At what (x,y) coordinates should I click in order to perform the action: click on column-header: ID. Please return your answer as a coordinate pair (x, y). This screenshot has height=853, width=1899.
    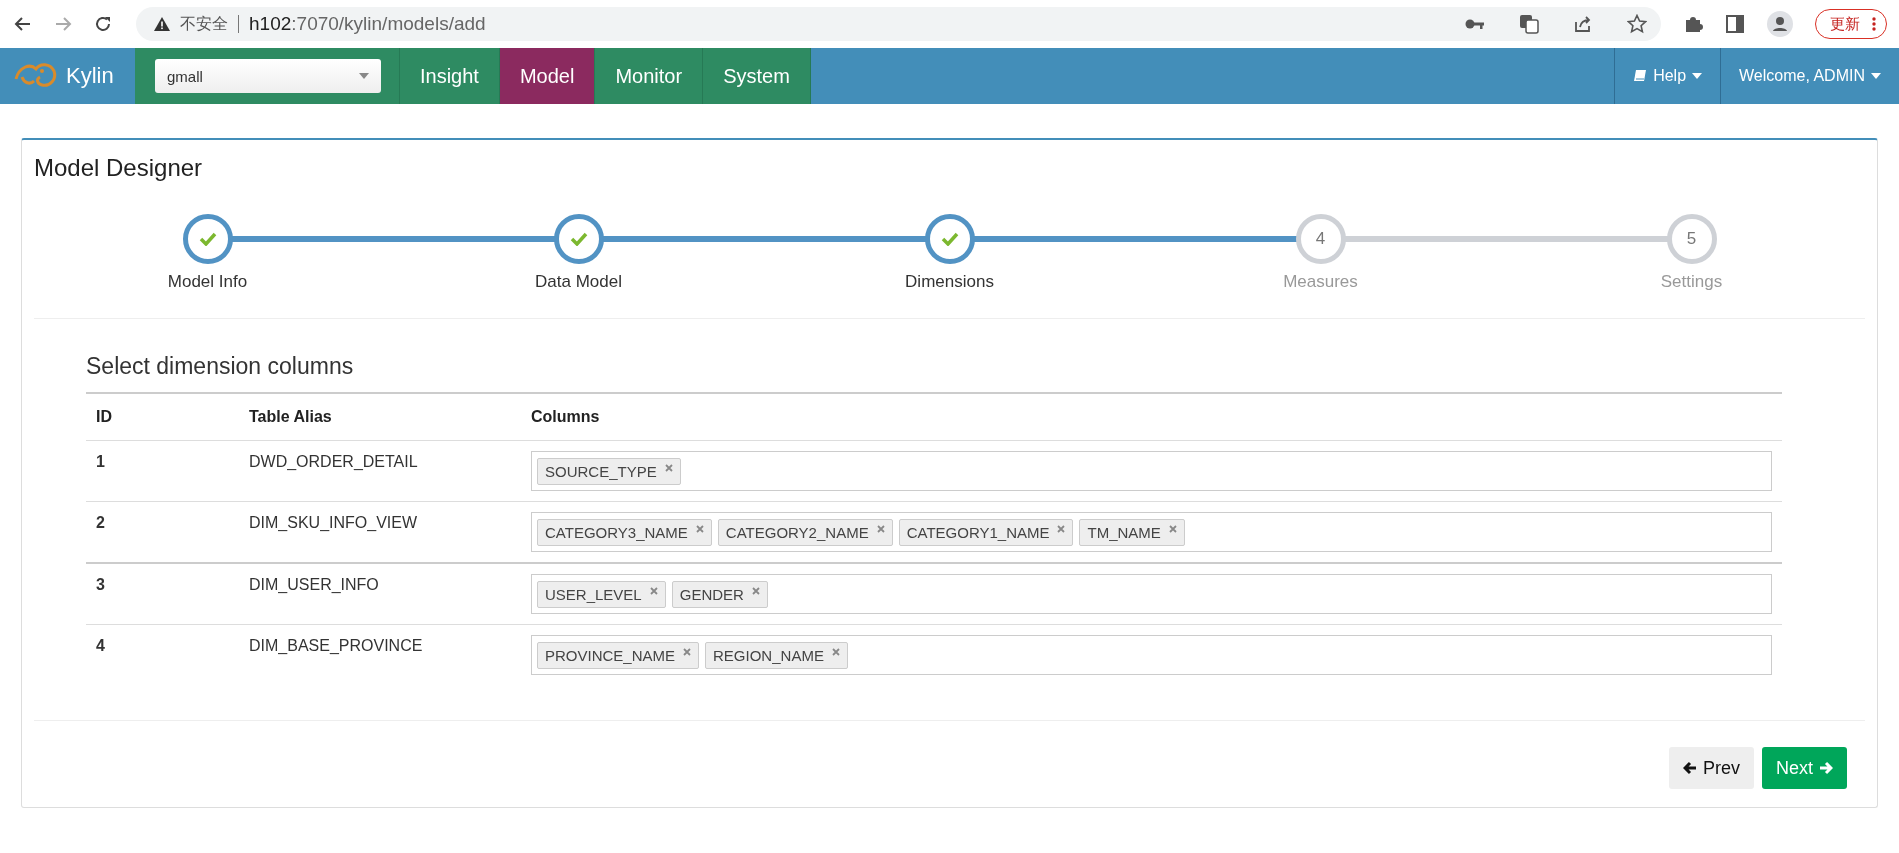
    Looking at the image, I should click on (162, 417).